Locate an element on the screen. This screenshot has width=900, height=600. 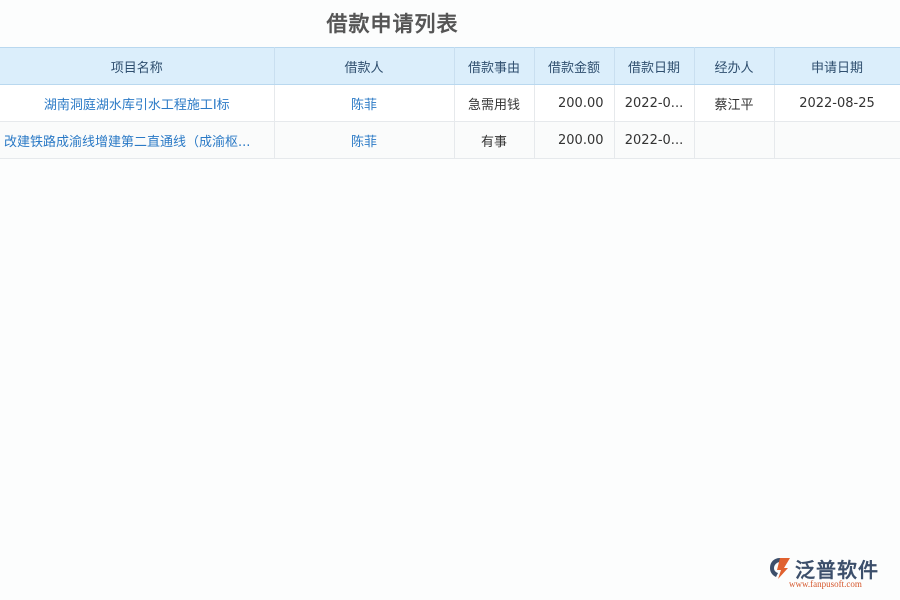
column-header-borrower: 借款人 is located at coordinates (364, 66).